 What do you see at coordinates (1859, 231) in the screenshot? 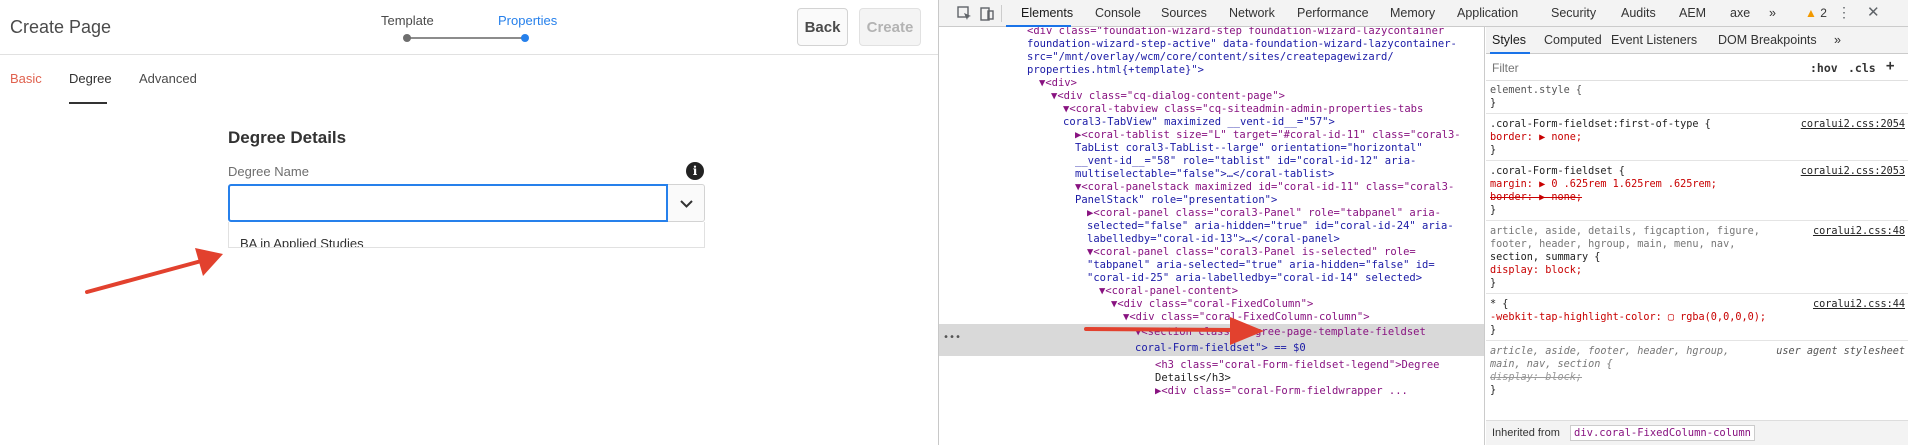
I see `css-source-link: coralui2.css:48` at bounding box center [1859, 231].